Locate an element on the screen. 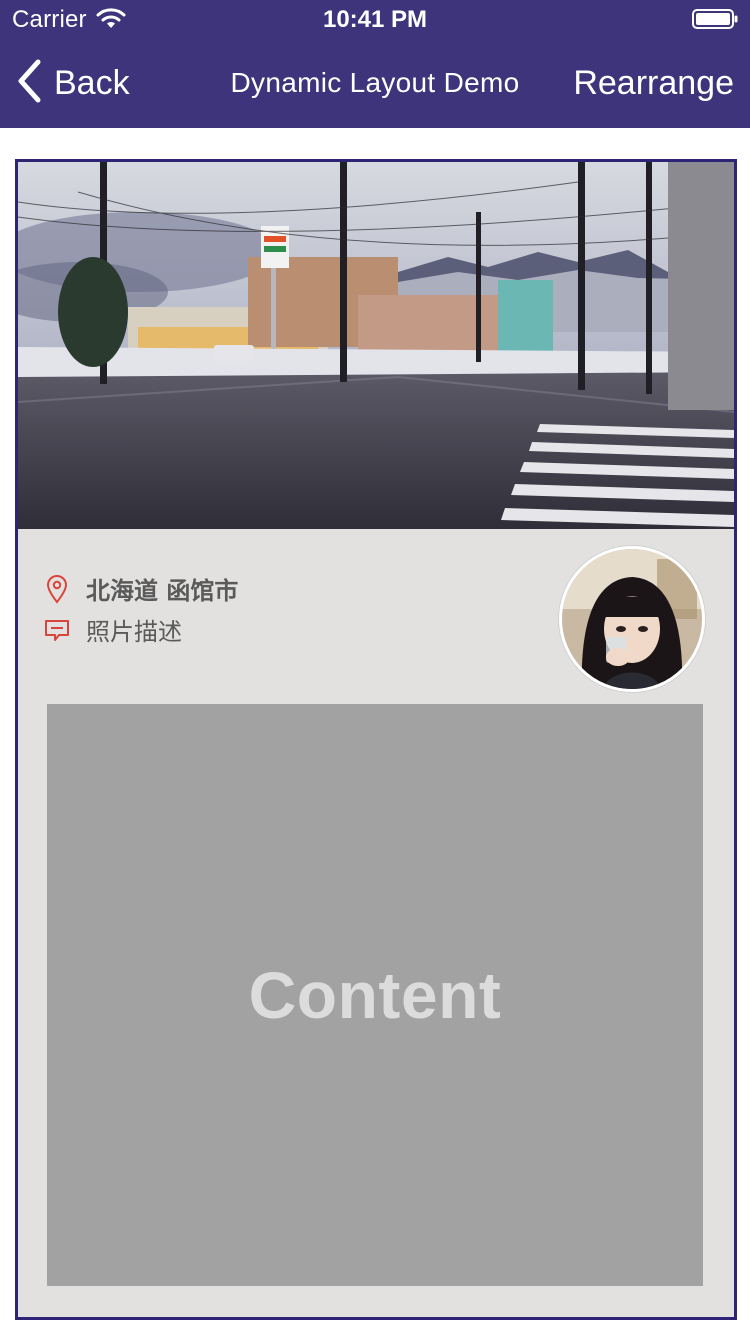 The width and height of the screenshot is (750, 1334). avatar is located at coordinates (632, 619).